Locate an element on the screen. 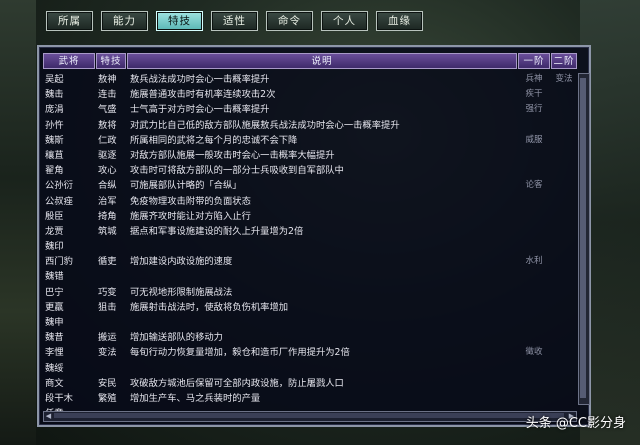  table-row: 魏印 is located at coordinates (316, 246).